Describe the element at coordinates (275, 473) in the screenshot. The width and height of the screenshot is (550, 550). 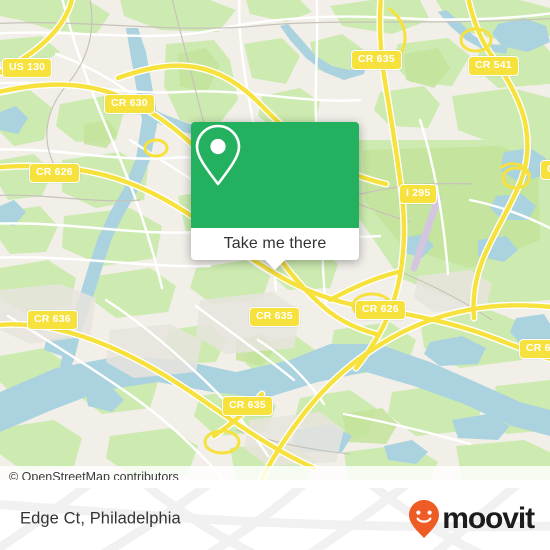
I see `map-attribution: © OpenStreetMap contributors` at that location.